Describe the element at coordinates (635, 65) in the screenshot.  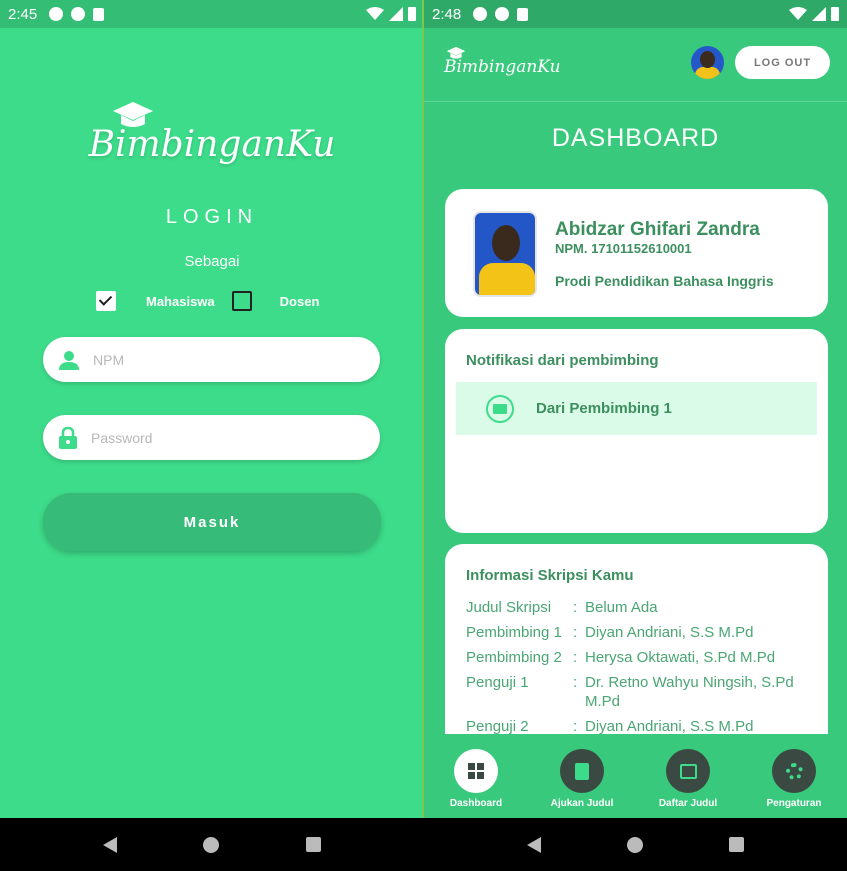
I see `app-header: BimbinganKu LOG OUT` at that location.